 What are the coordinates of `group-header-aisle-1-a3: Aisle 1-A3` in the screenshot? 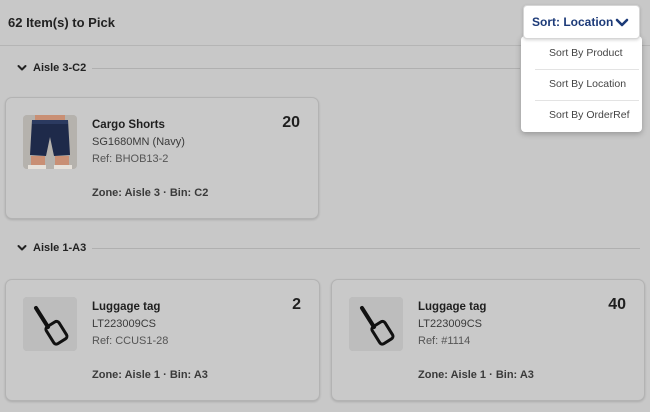 It's located at (51, 248).